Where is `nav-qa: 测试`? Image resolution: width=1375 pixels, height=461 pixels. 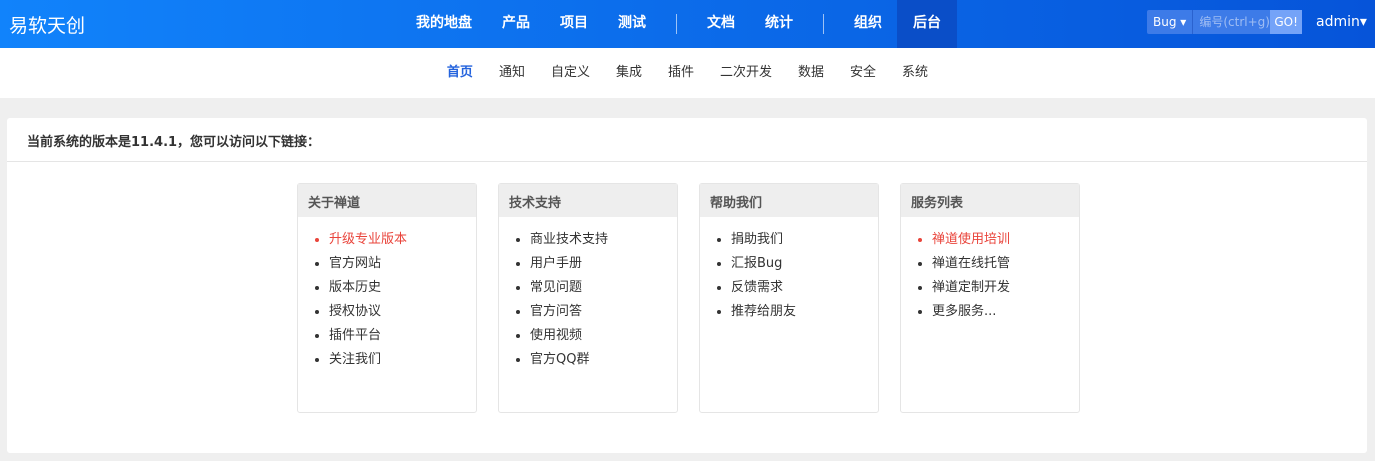 nav-qa: 测试 is located at coordinates (632, 24).